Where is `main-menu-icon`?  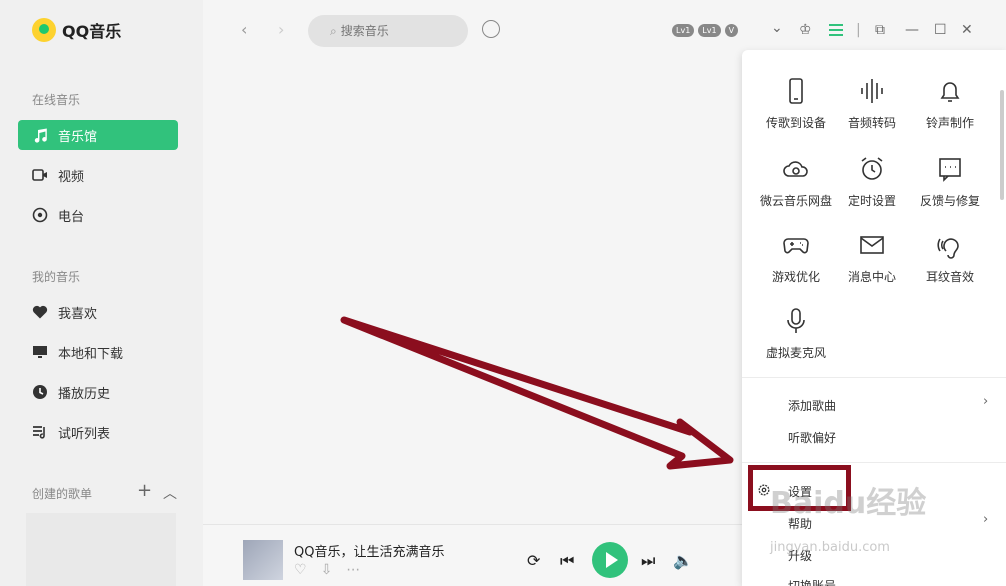 main-menu-icon is located at coordinates (836, 31).